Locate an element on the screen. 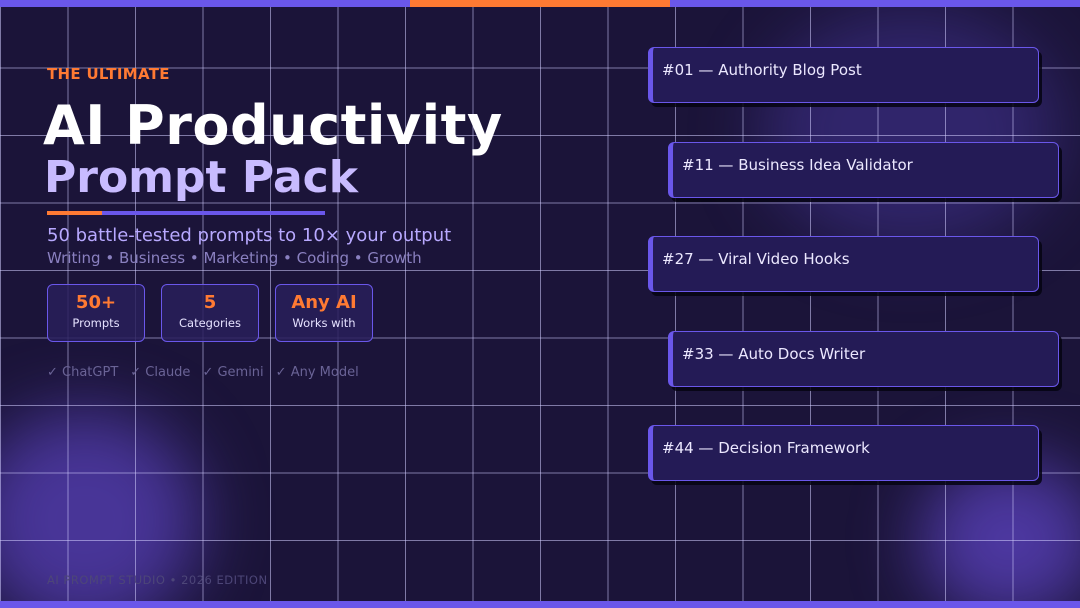 The height and width of the screenshot is (608, 1080). prompt-card: #27 — Viral Video Hooks is located at coordinates (843, 264).